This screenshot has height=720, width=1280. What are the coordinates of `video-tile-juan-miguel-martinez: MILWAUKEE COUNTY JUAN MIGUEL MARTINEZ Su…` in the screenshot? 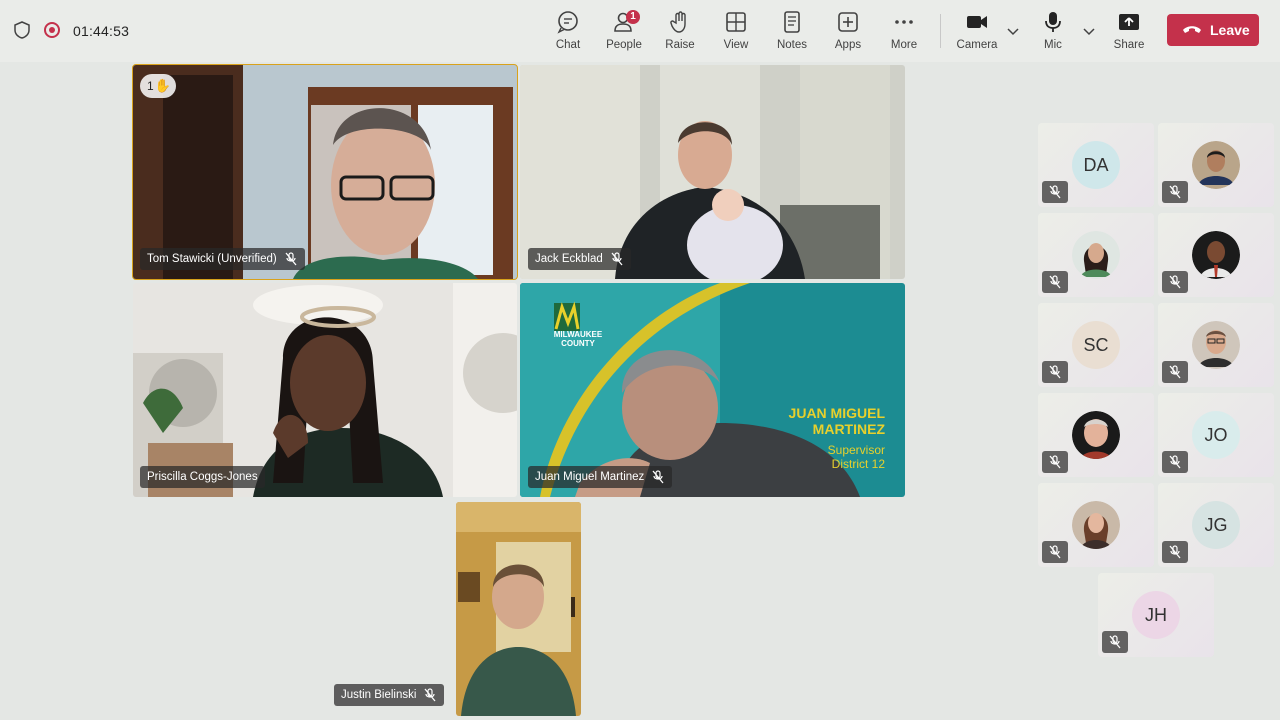 It's located at (712, 390).